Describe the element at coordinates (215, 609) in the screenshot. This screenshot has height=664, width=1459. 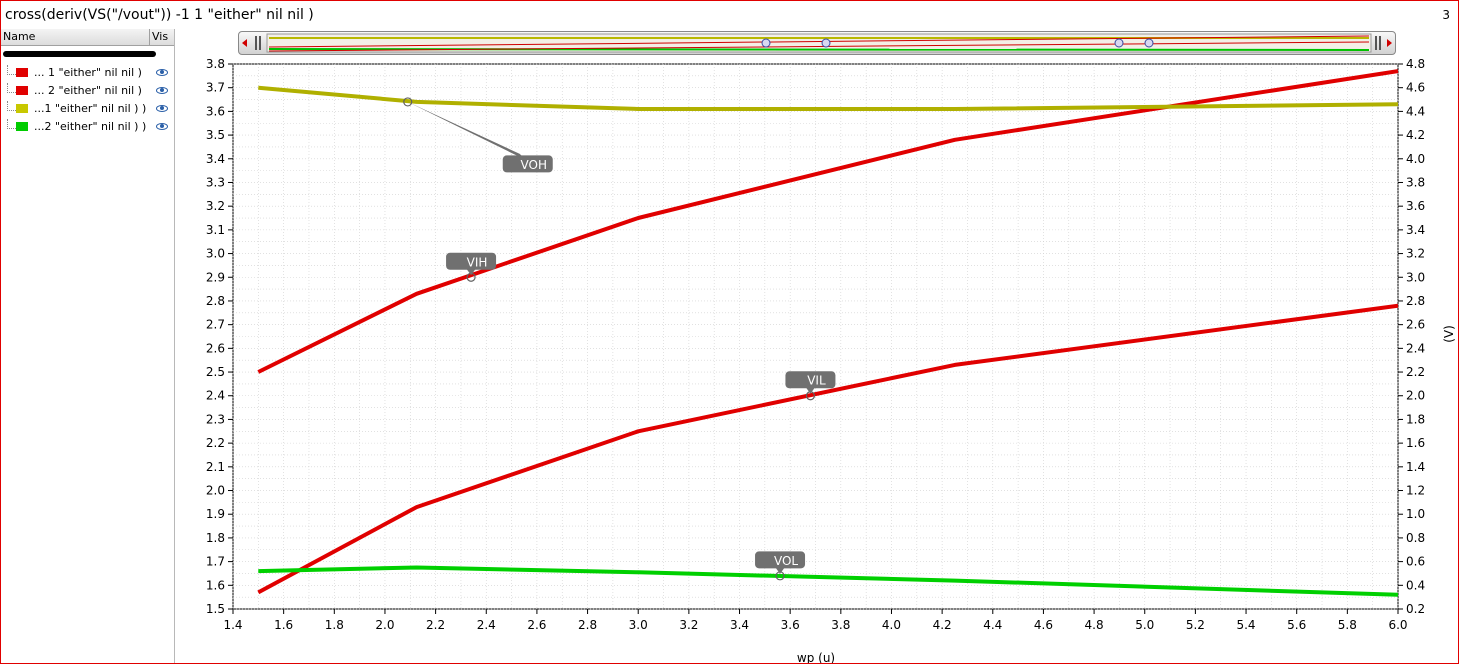
I see `y-left-tick-label: 1.5` at that location.